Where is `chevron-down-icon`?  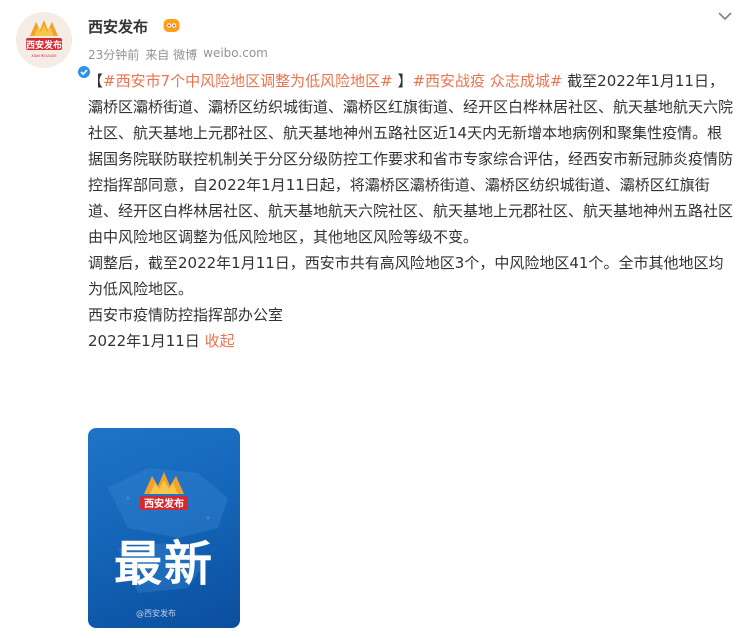 chevron-down-icon is located at coordinates (725, 16).